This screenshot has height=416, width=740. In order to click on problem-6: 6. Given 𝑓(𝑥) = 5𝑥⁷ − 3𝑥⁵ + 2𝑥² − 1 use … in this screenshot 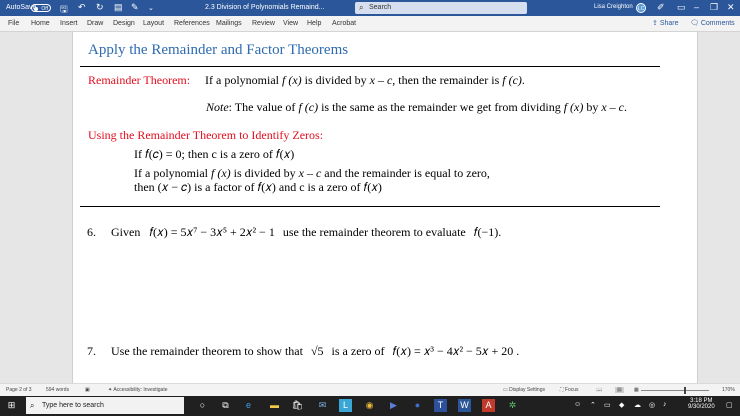, I will do `click(294, 232)`.